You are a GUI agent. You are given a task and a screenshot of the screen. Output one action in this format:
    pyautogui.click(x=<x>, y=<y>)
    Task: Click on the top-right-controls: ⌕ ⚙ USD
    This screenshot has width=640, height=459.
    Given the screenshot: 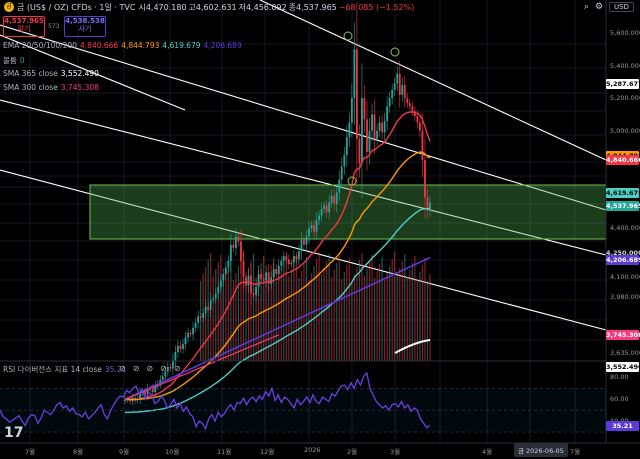 What is the action you would take?
    pyautogui.click(x=609, y=7)
    